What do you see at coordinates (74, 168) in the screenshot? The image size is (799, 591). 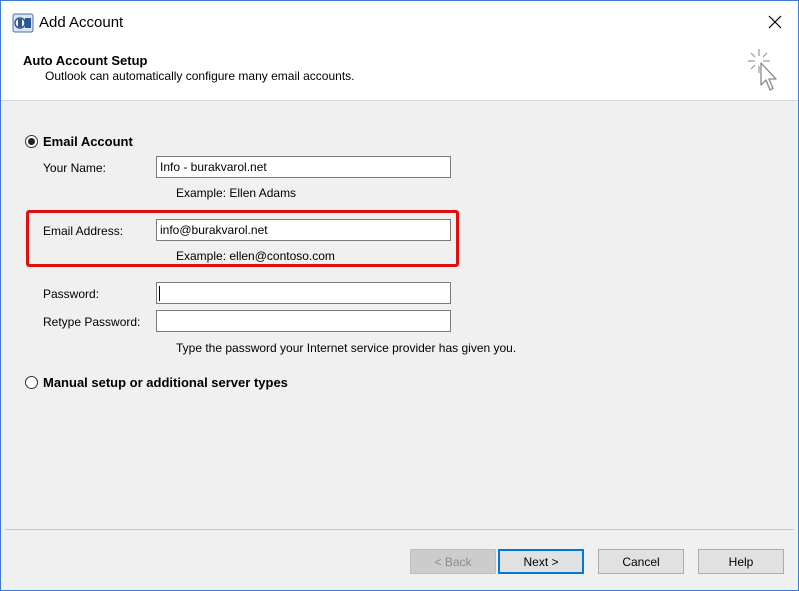 I see `your-name-label: Your Name:` at bounding box center [74, 168].